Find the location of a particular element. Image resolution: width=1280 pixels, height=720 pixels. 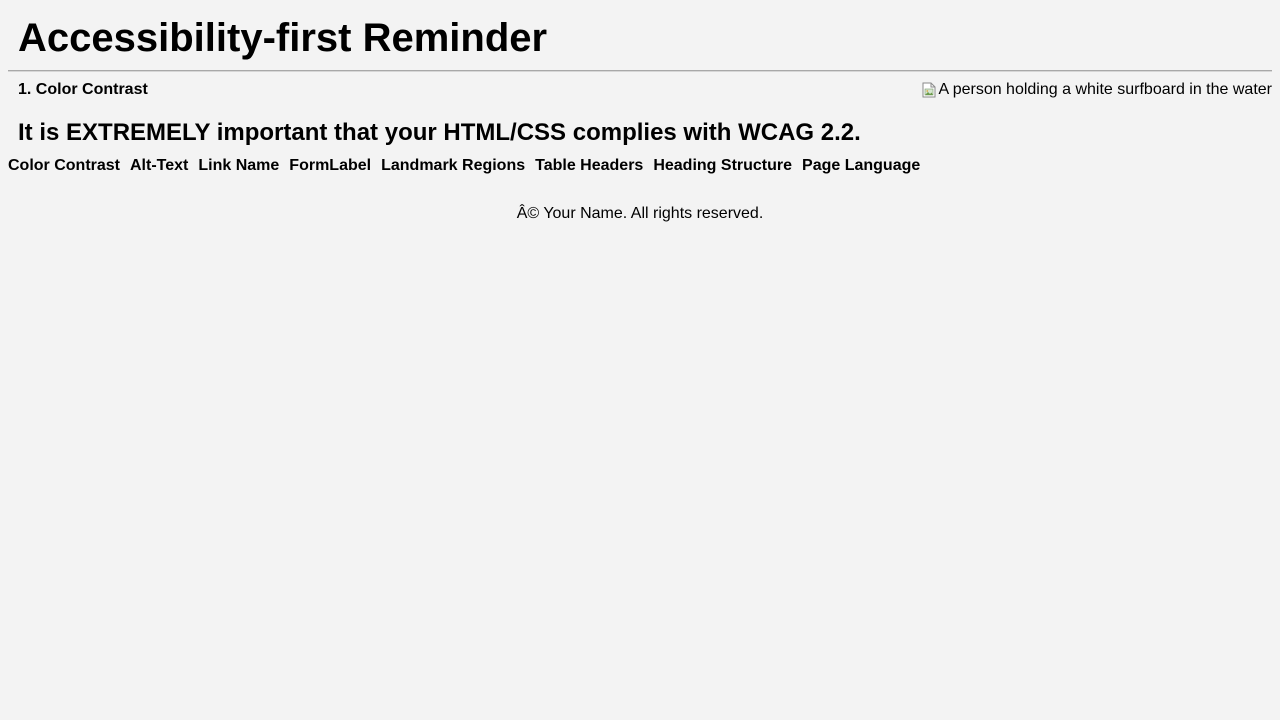

page-title: Accessibility-first Reminder is located at coordinates (283, 38).